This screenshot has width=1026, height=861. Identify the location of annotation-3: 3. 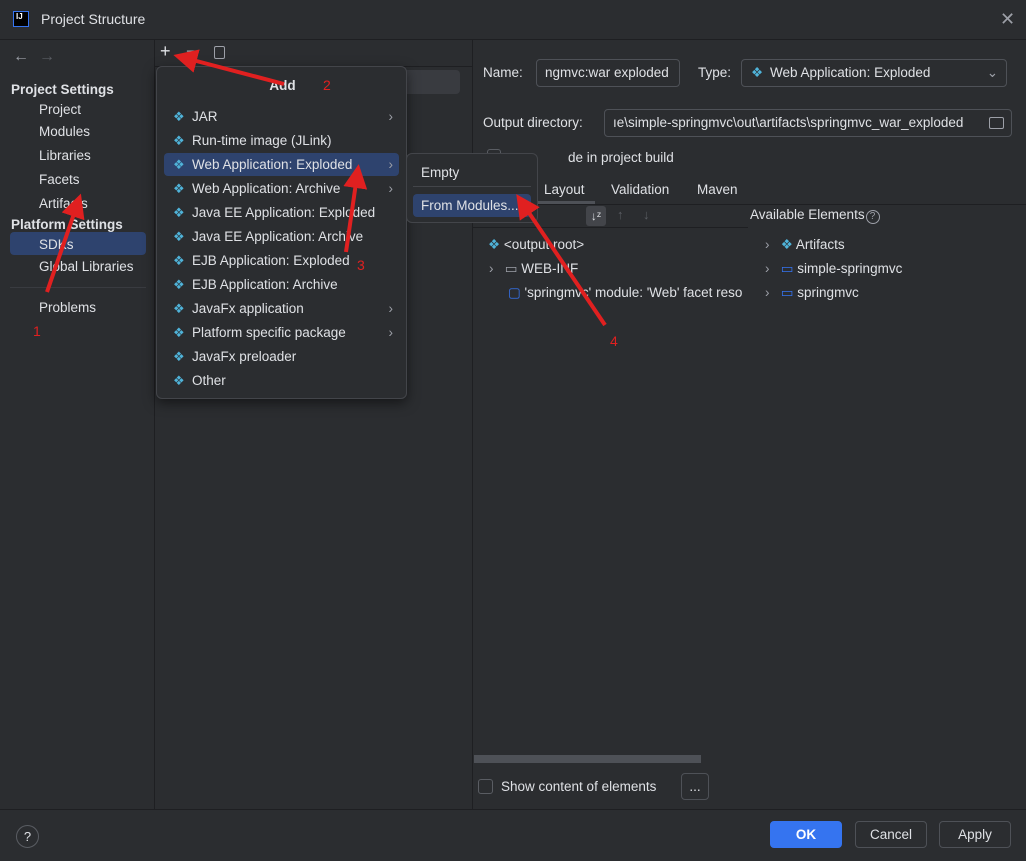
(361, 265).